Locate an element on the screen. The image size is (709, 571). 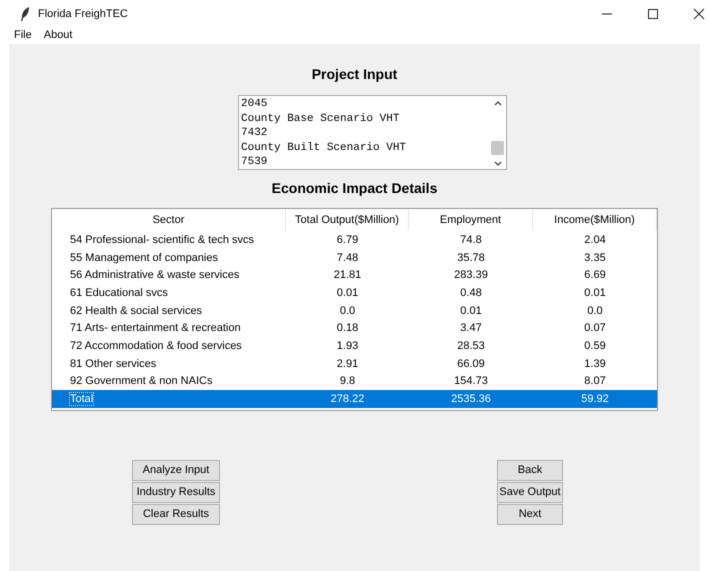
column-header: Sector is located at coordinates (169, 220).